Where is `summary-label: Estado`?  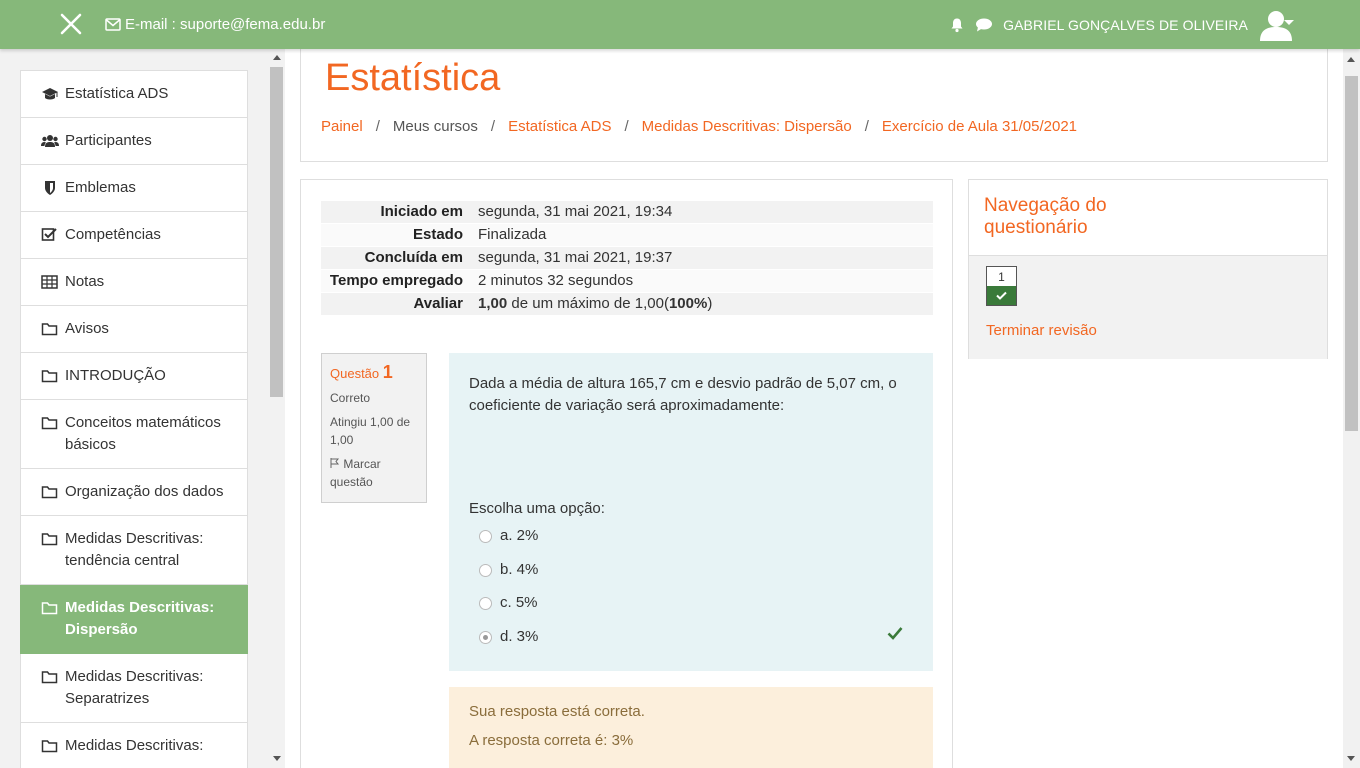 summary-label: Estado is located at coordinates (437, 234).